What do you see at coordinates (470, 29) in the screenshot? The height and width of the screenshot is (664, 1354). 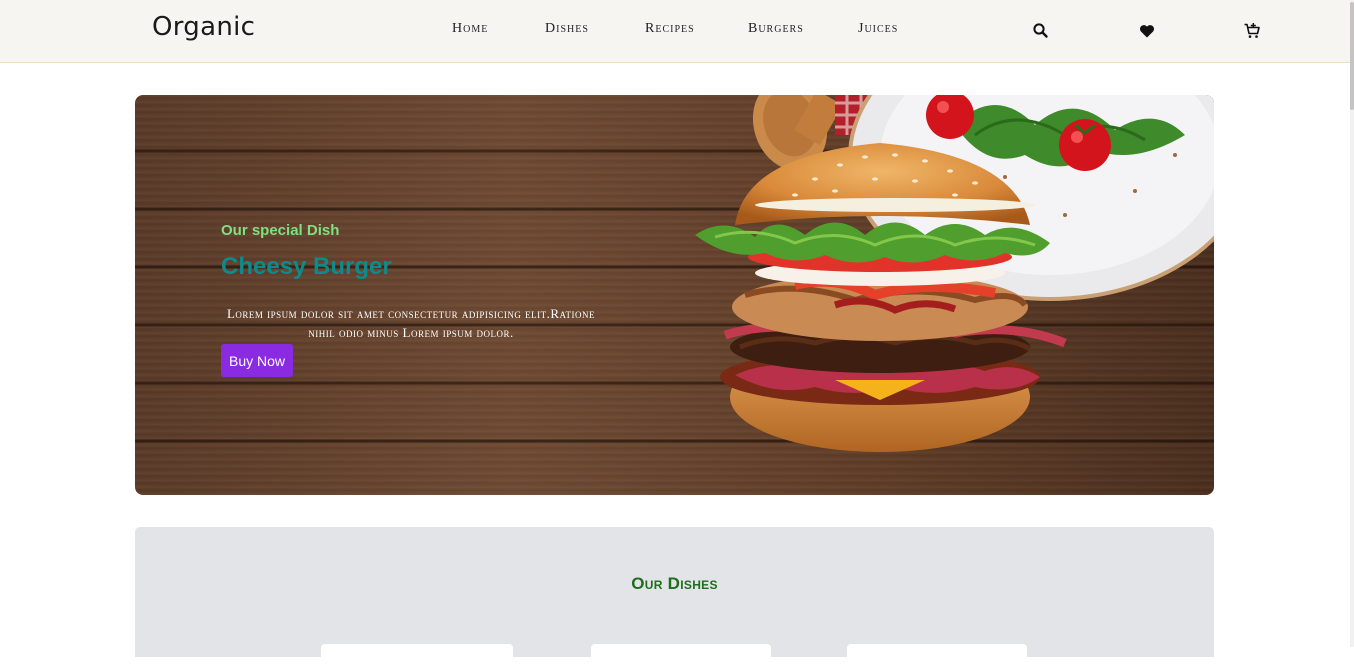 I see `nav-link-home: Home` at bounding box center [470, 29].